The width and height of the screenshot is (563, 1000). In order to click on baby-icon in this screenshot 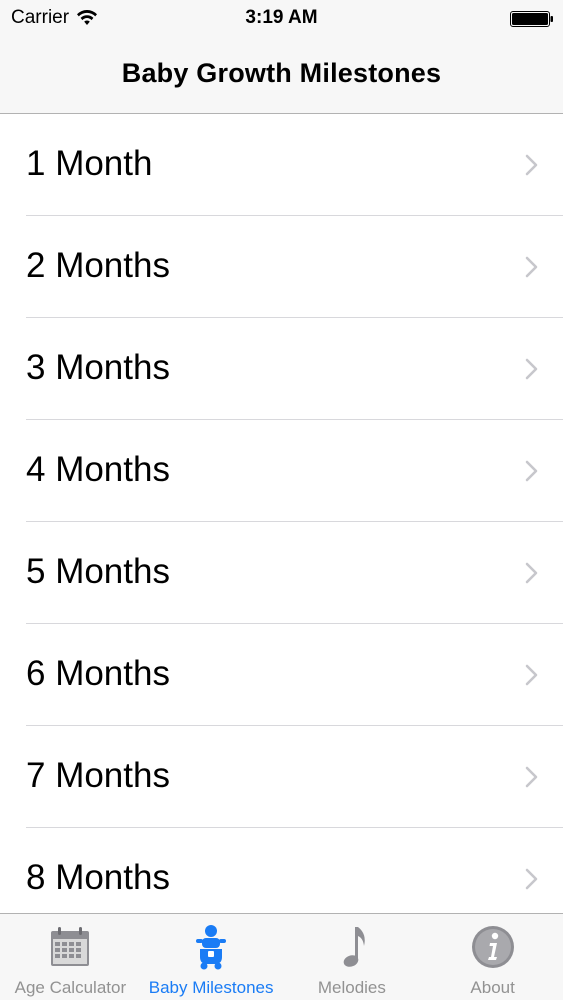, I will do `click(211, 947)`.